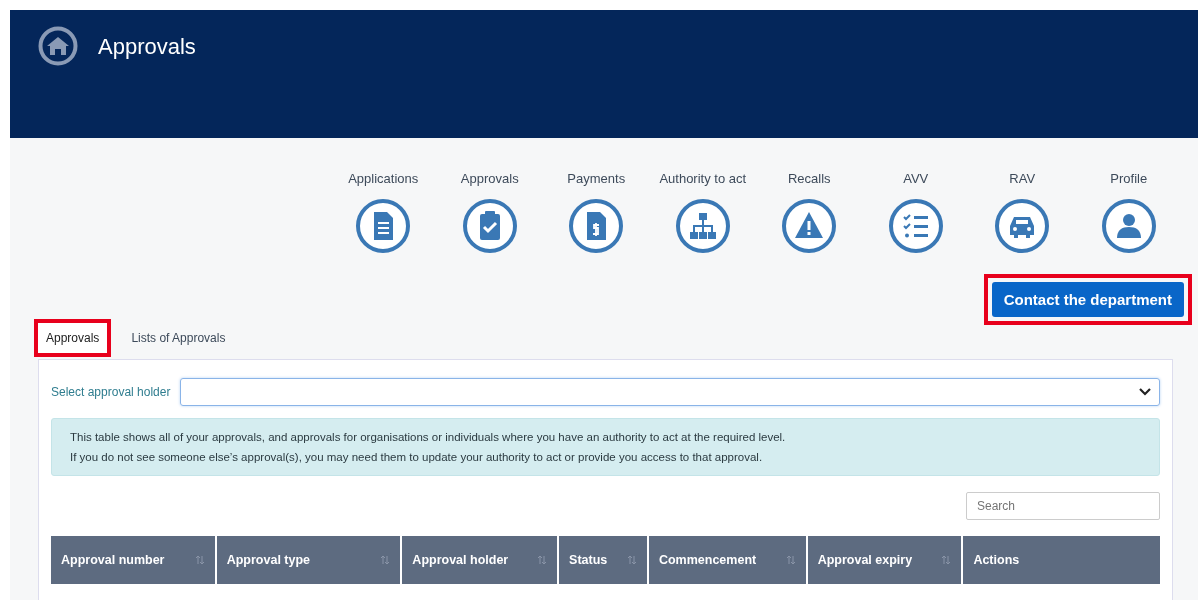 This screenshot has width=1198, height=600. What do you see at coordinates (178, 338) in the screenshot?
I see `tab: Lists of Approvals` at bounding box center [178, 338].